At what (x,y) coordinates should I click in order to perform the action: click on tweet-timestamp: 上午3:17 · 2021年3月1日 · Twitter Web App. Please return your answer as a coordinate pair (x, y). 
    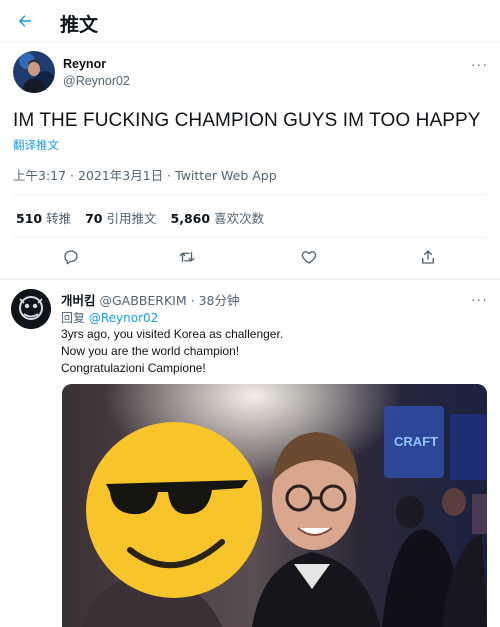
    Looking at the image, I should click on (145, 174).